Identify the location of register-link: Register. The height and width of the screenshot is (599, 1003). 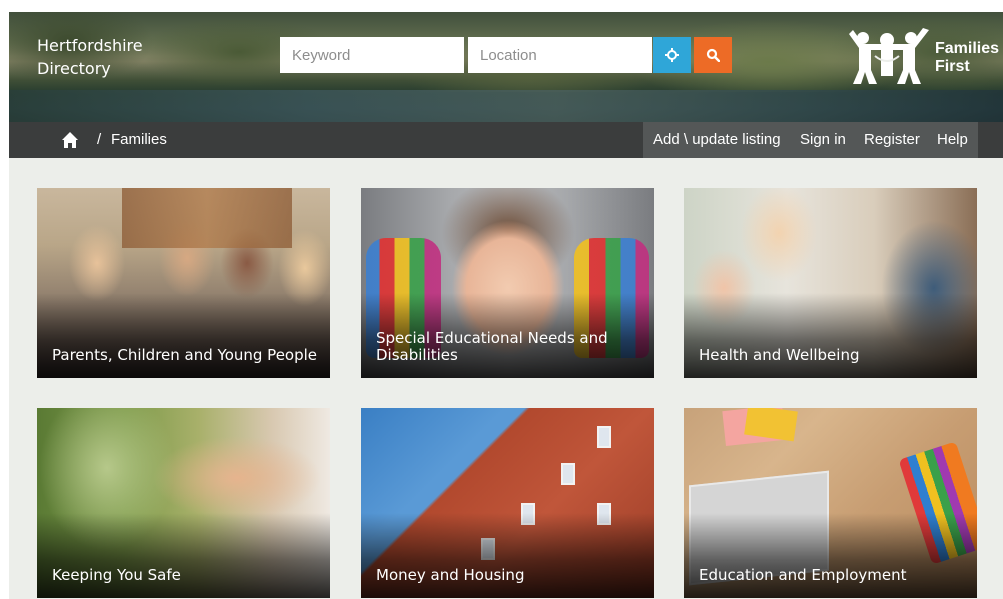
(892, 139).